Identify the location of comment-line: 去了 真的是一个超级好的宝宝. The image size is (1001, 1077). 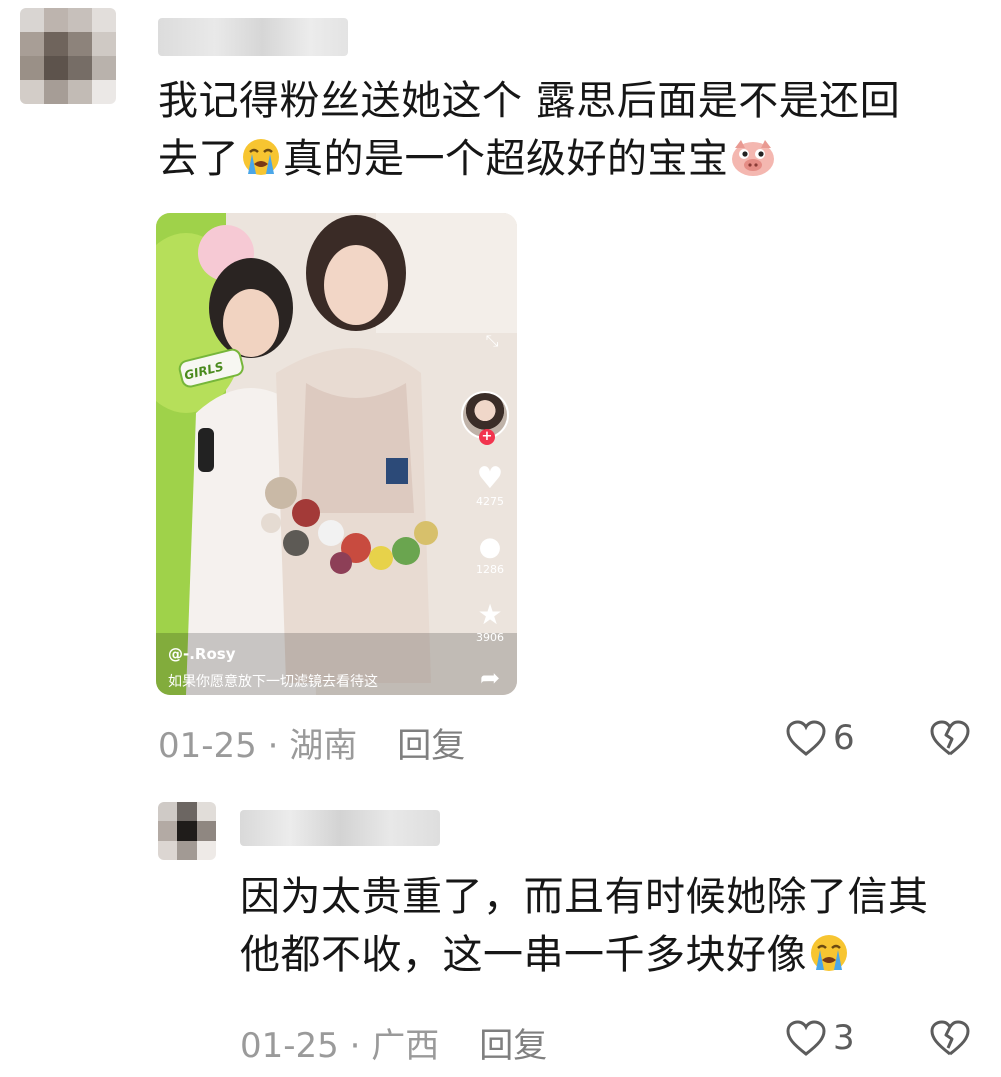
(568, 162).